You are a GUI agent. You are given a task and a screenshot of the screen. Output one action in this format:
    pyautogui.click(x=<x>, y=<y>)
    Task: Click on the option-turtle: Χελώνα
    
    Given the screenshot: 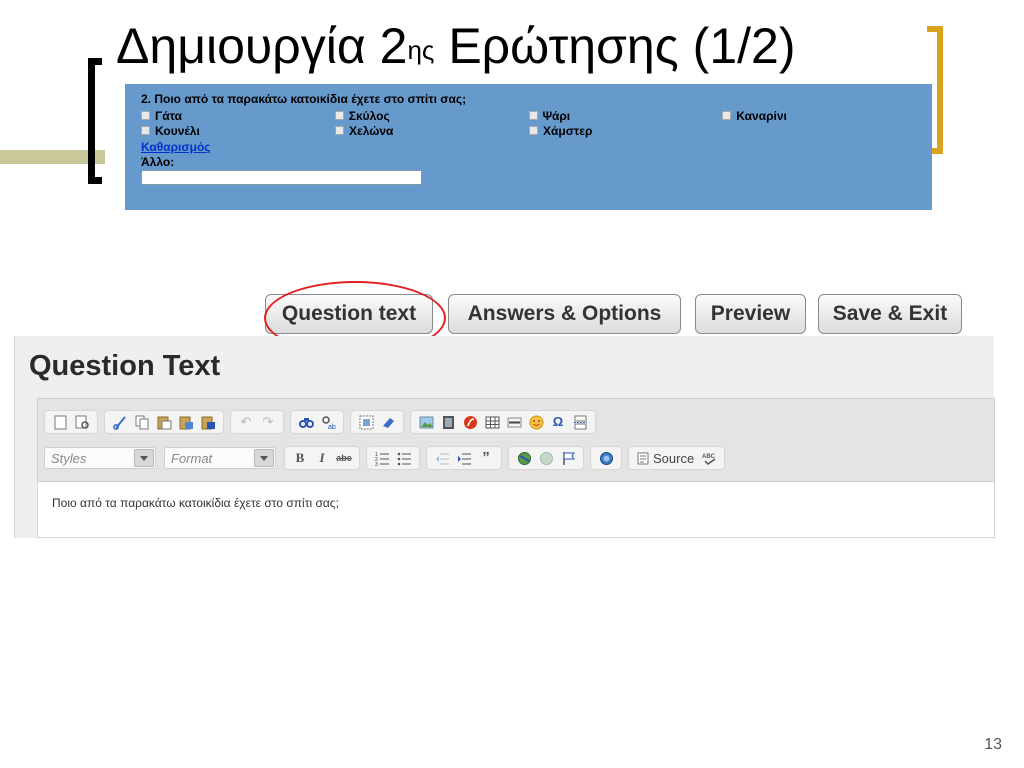 What is the action you would take?
    pyautogui.click(x=432, y=131)
    